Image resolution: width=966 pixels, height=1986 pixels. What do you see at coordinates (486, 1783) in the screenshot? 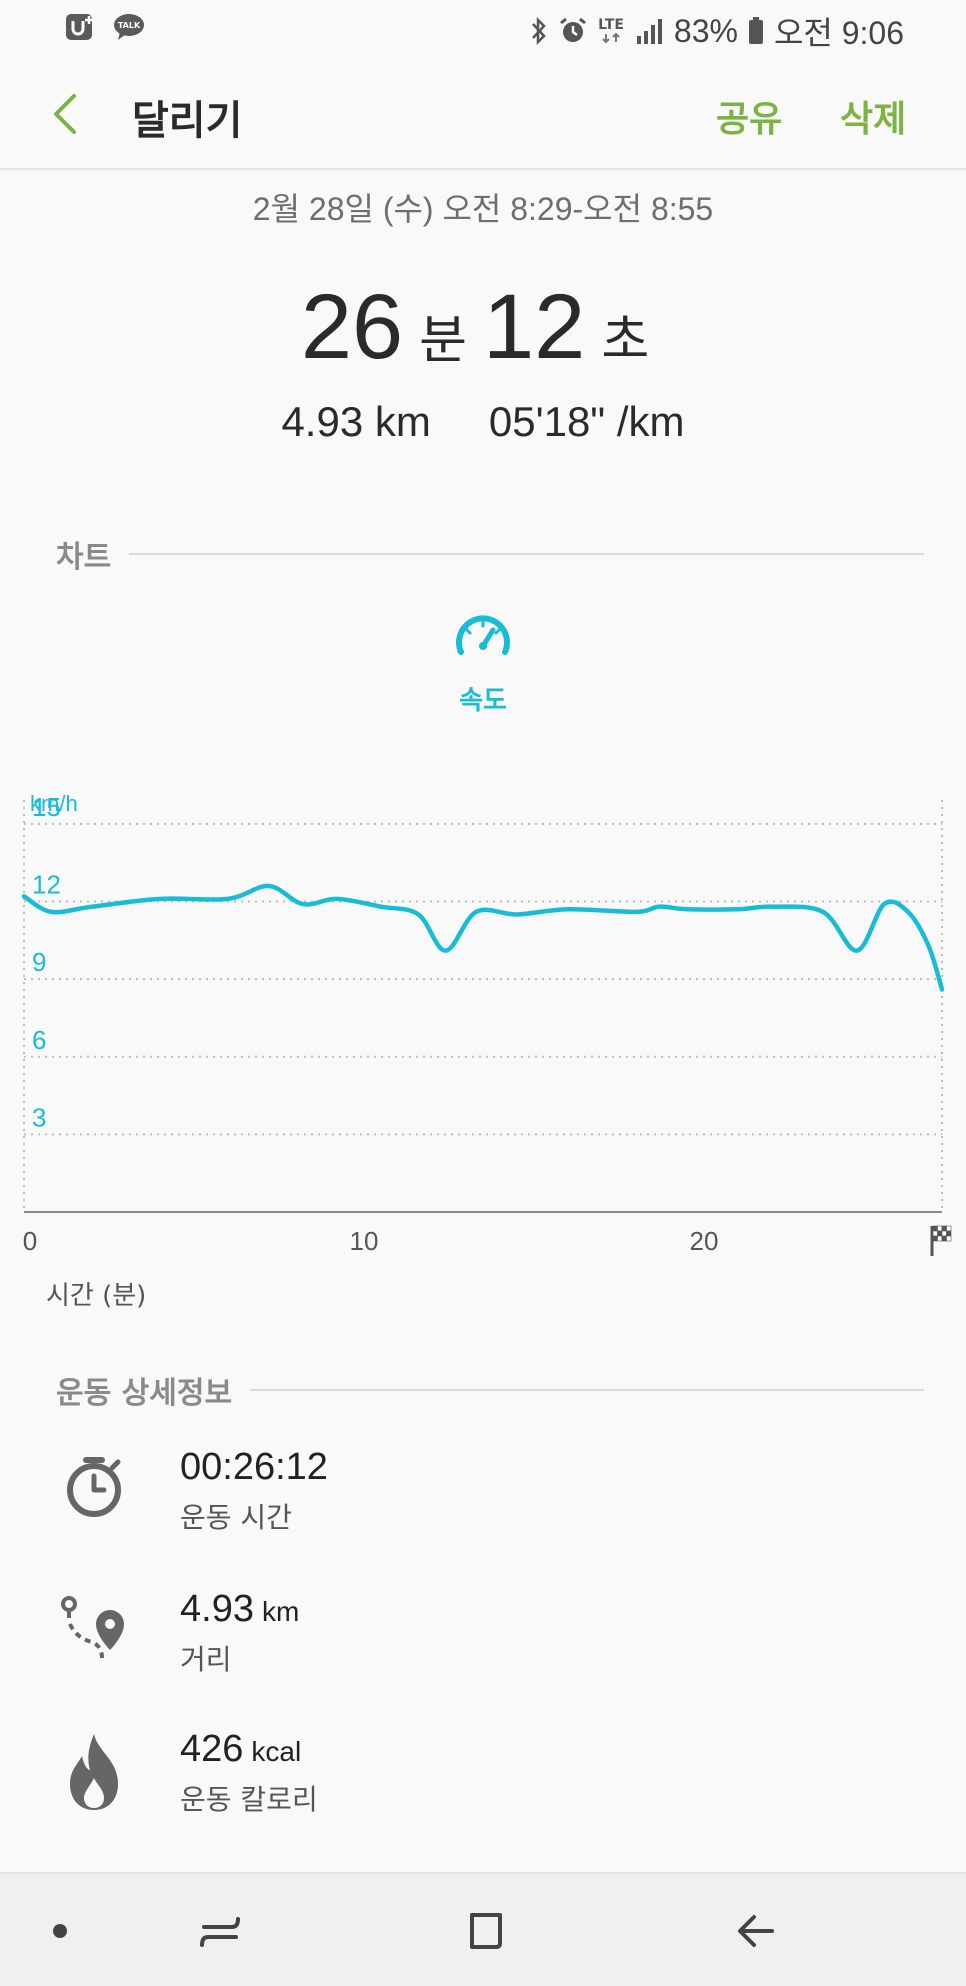
I see `detail-row-calories: 426 kcal 운동 칼로리` at bounding box center [486, 1783].